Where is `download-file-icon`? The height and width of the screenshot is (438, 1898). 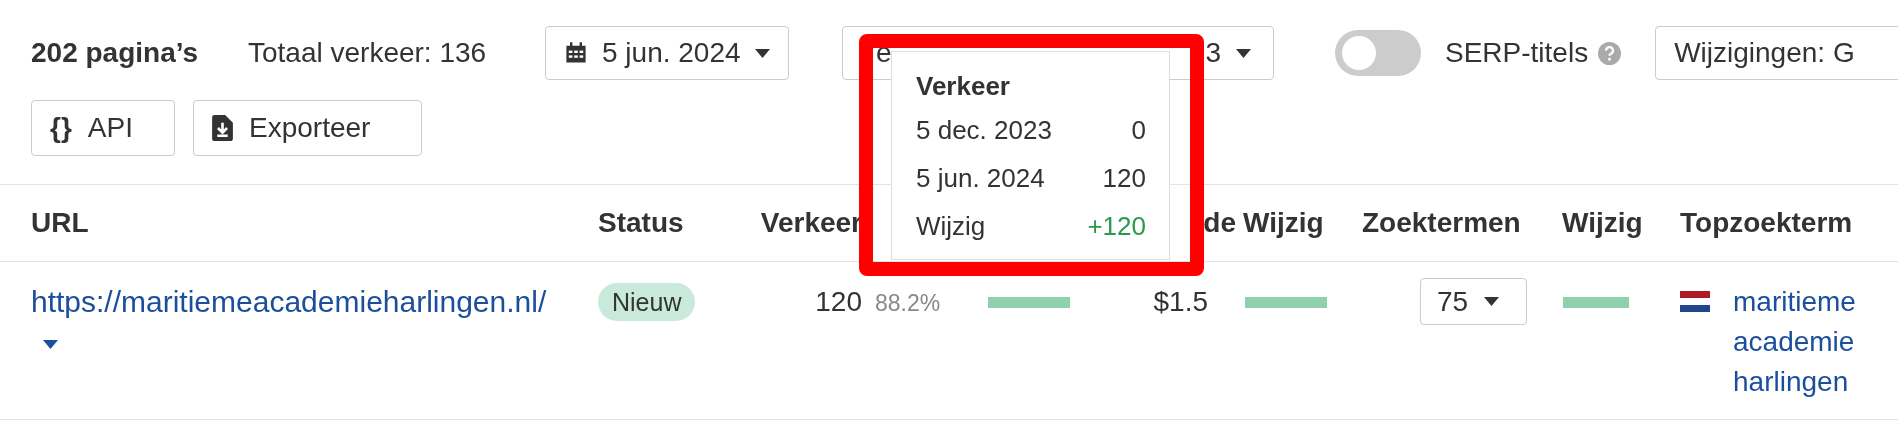
download-file-icon is located at coordinates (222, 128).